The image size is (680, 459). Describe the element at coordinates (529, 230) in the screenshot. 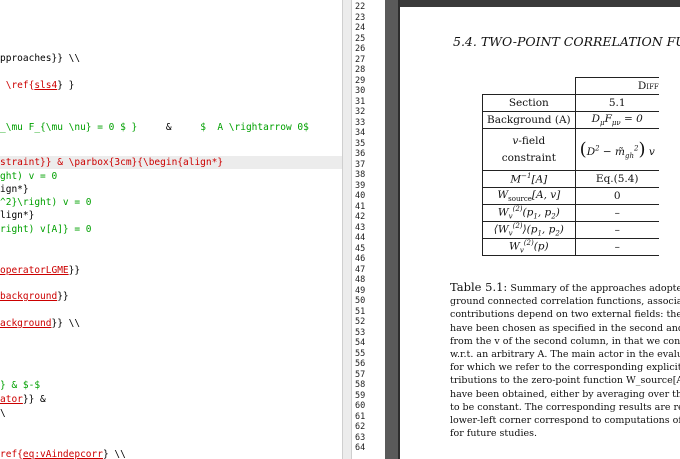

I see `row-label: ⟨Wv(2)⟩(p1, p2)` at that location.